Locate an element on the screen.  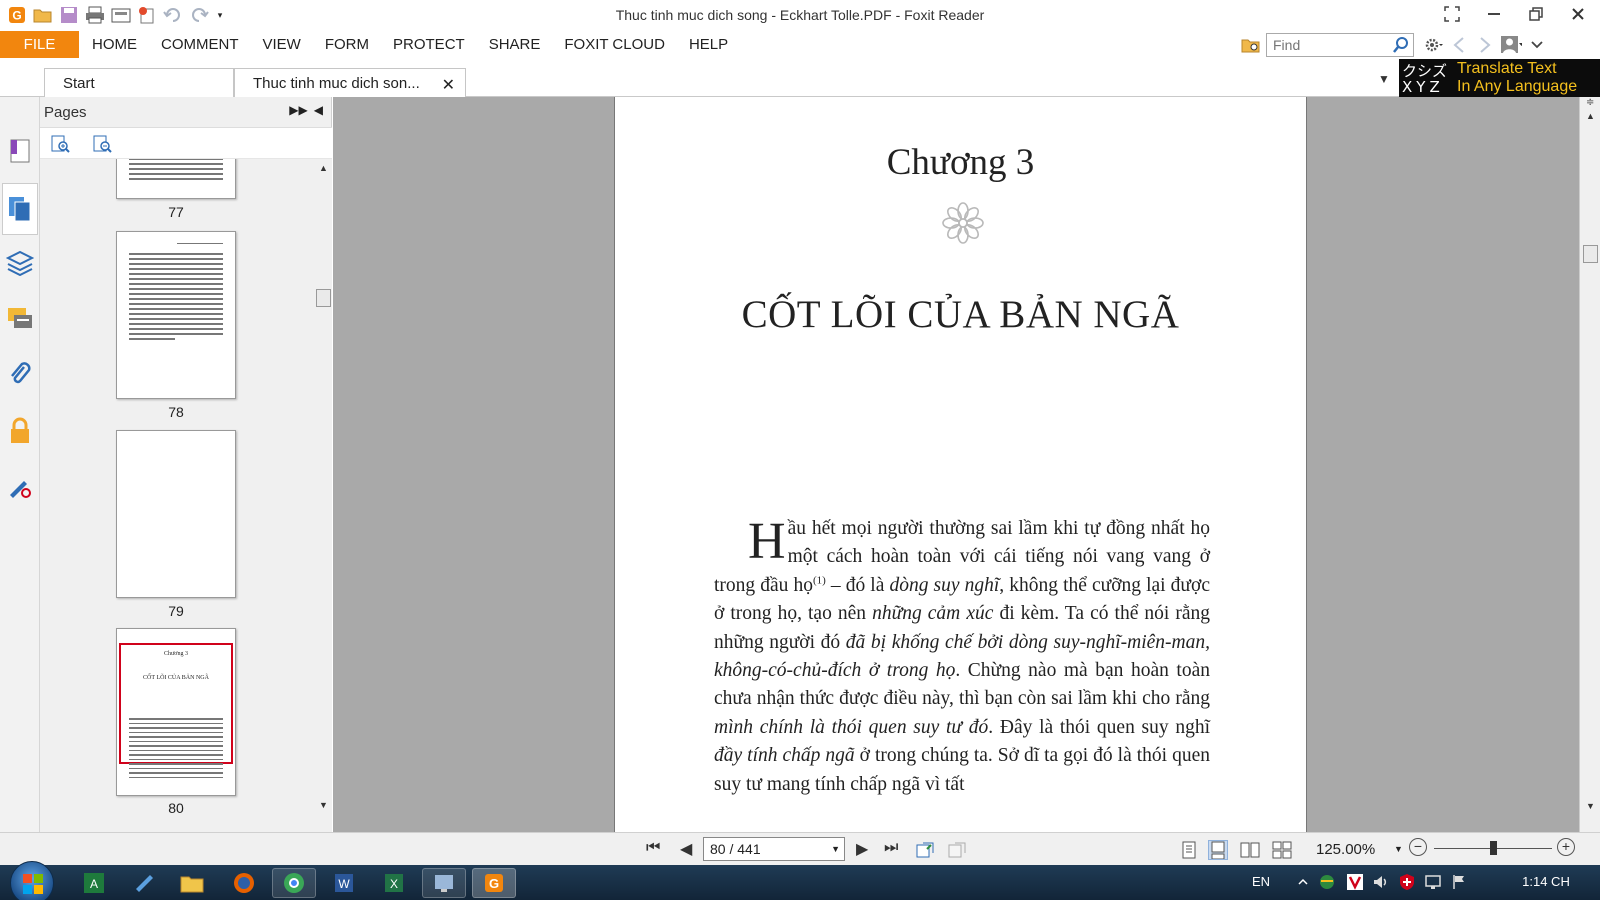
tab-document: Thuc tinh muc dich son... ✕ is located at coordinates (350, 83).